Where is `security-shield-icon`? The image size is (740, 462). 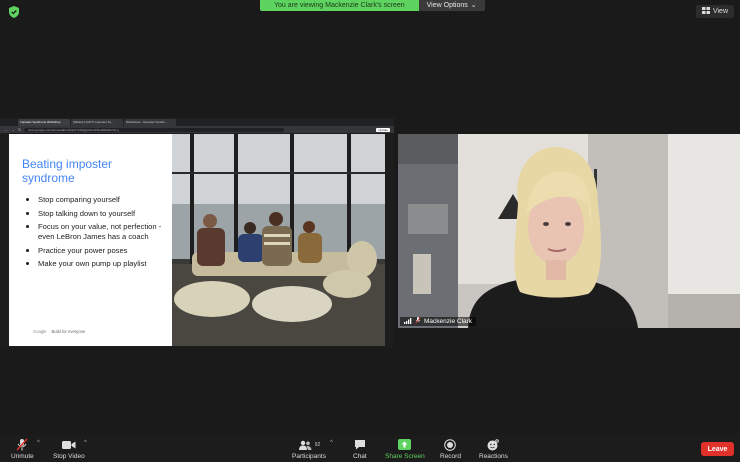
security-shield-icon is located at coordinates (14, 12).